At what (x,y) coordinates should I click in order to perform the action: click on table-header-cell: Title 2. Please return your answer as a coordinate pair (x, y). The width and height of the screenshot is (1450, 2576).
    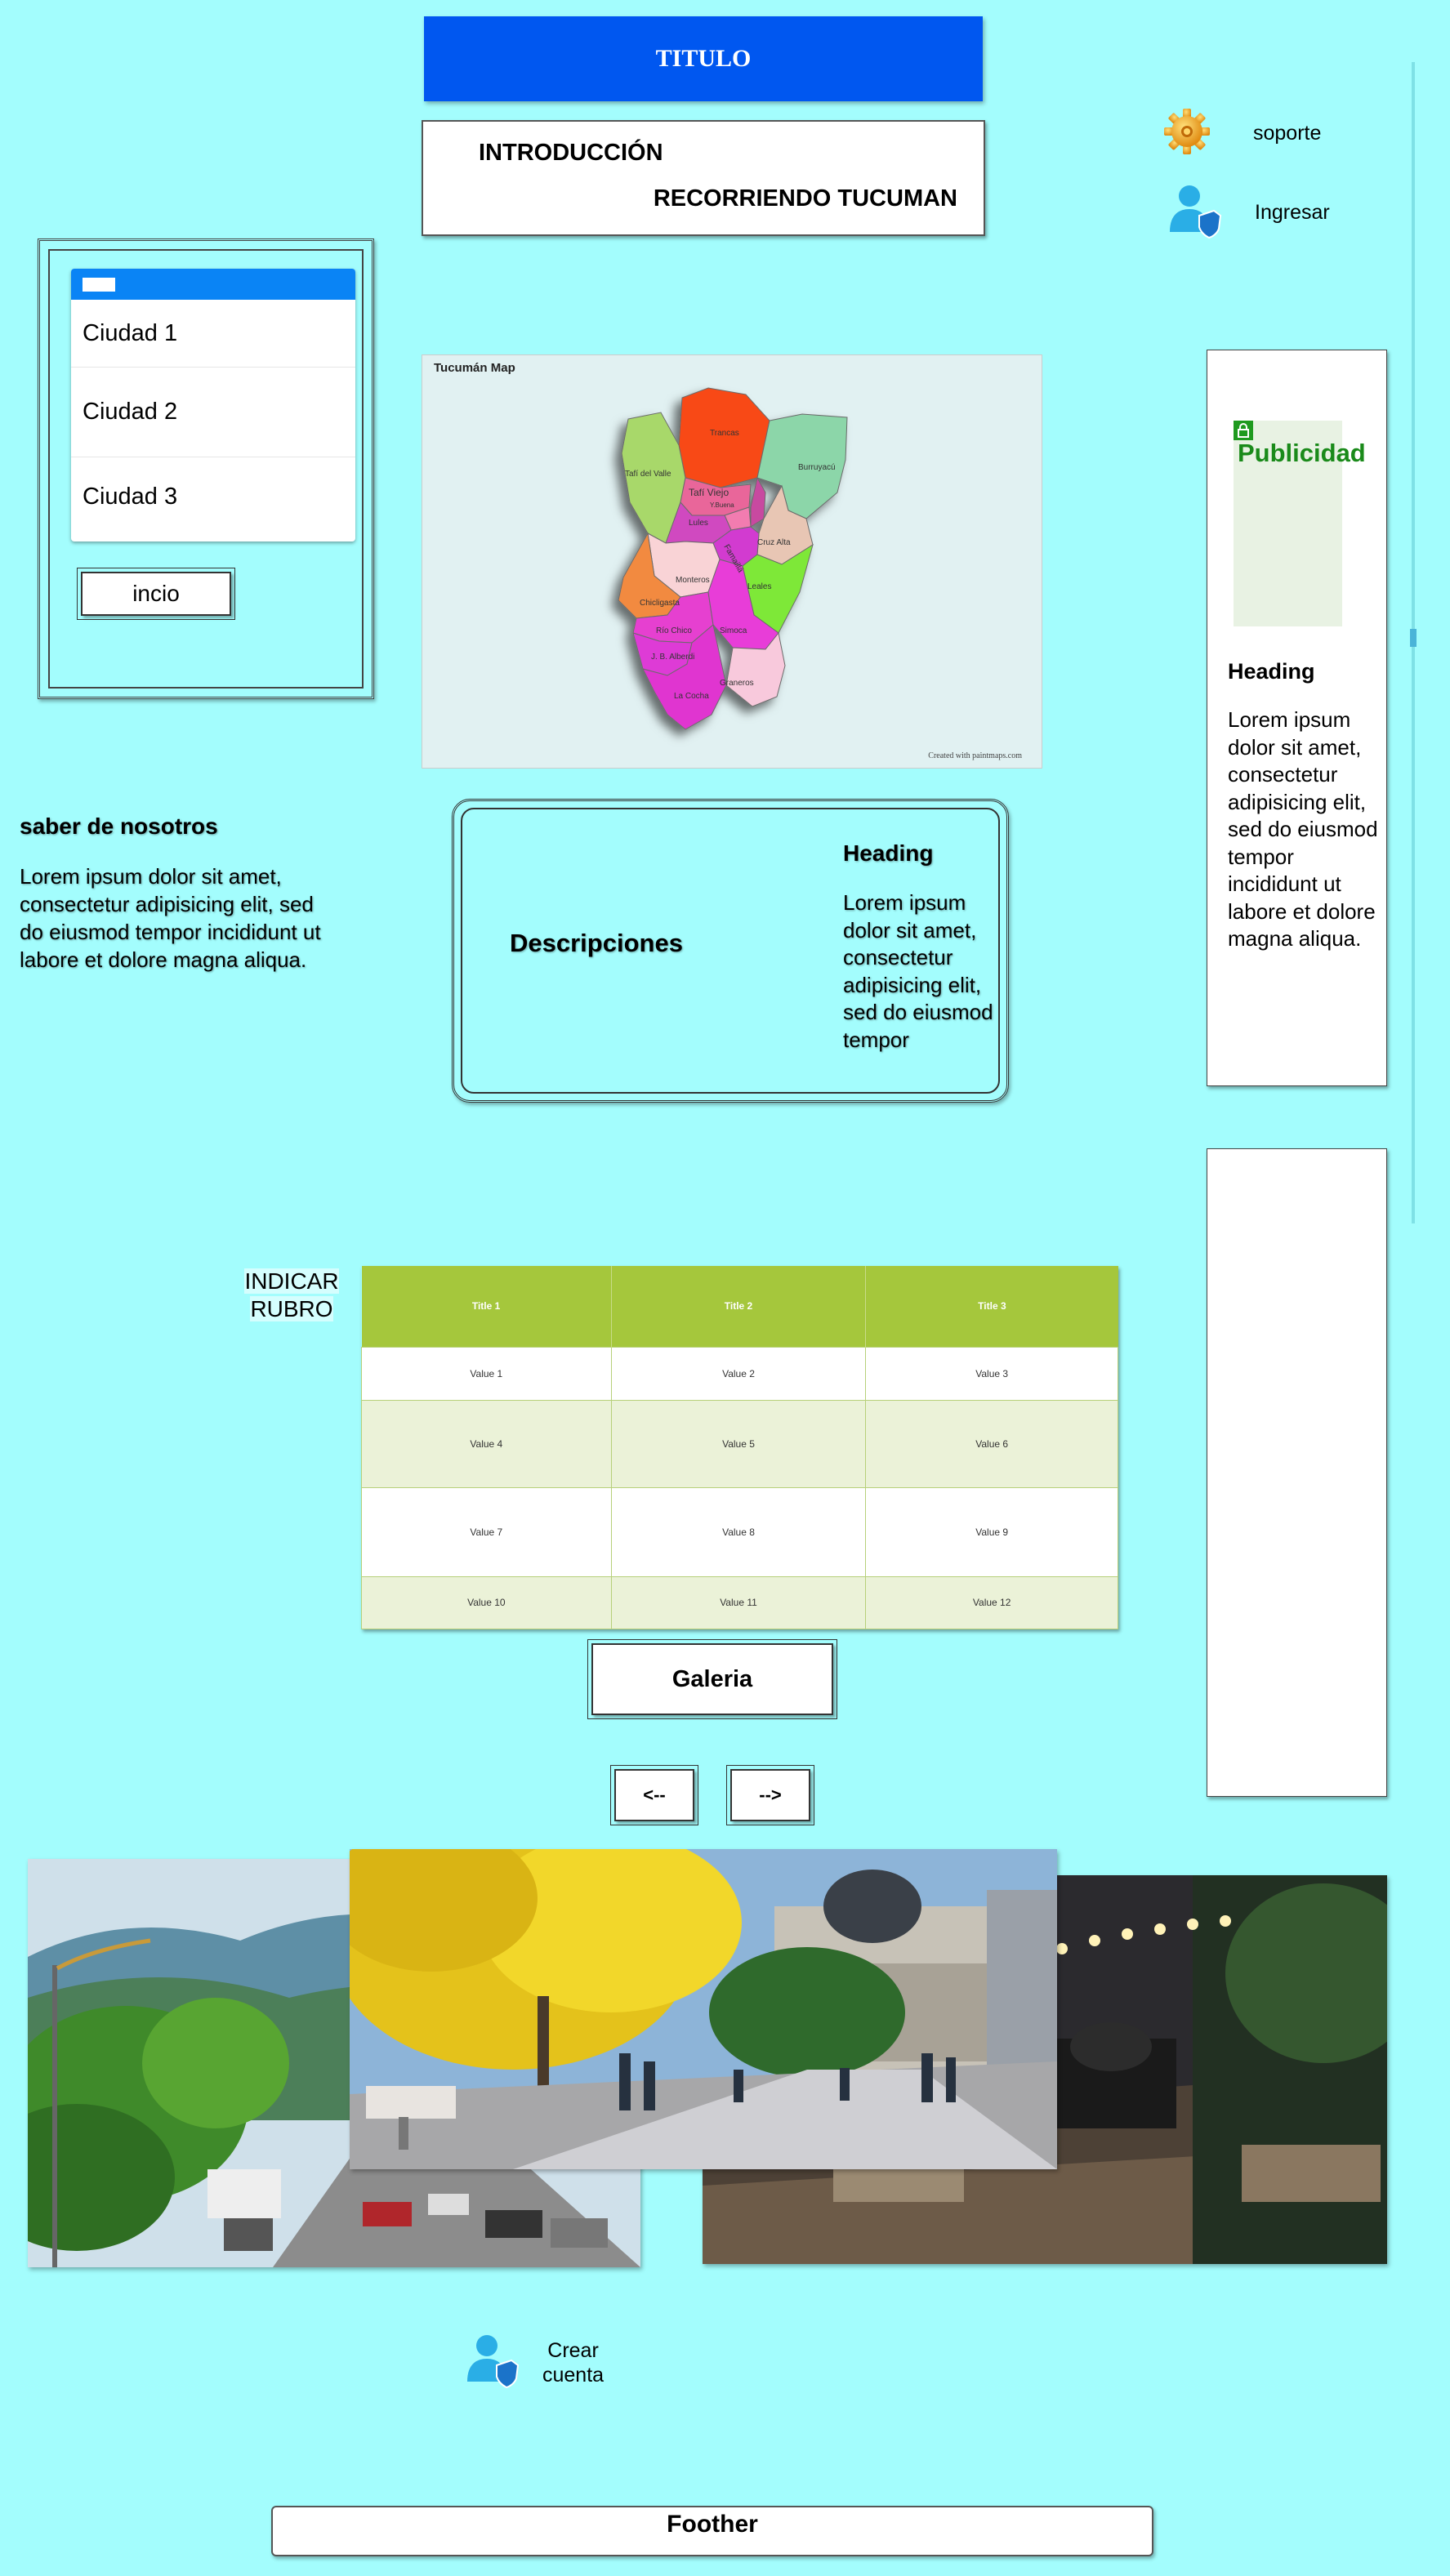
    Looking at the image, I should click on (739, 1306).